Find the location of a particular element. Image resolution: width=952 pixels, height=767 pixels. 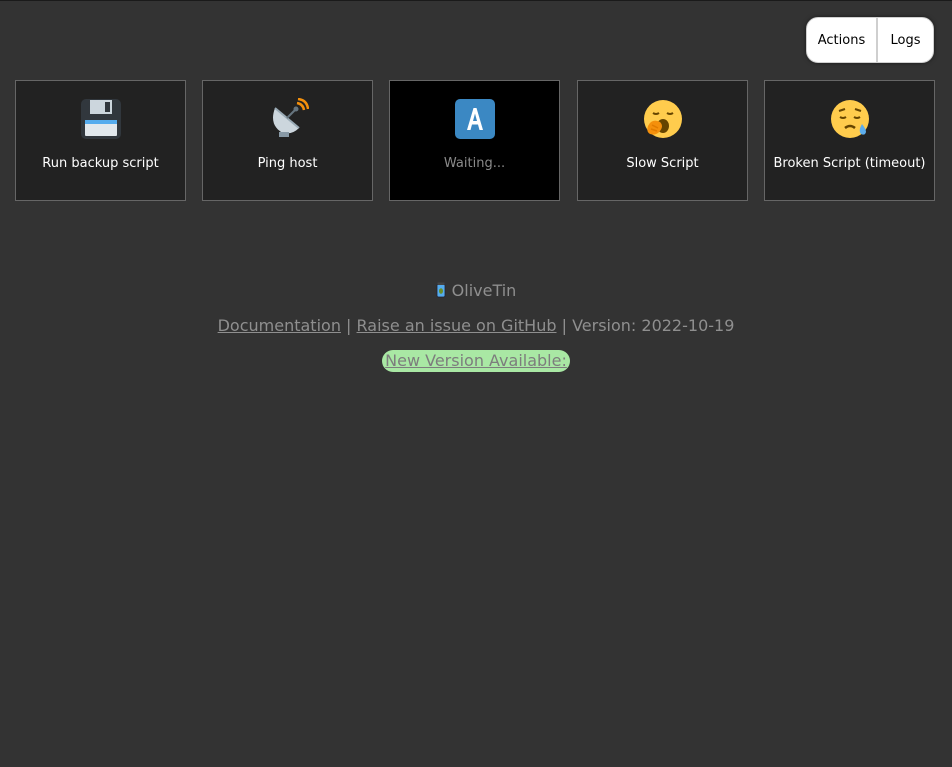

action-button-broken-script-timeout: Broken Script (timeout) is located at coordinates (849, 140).